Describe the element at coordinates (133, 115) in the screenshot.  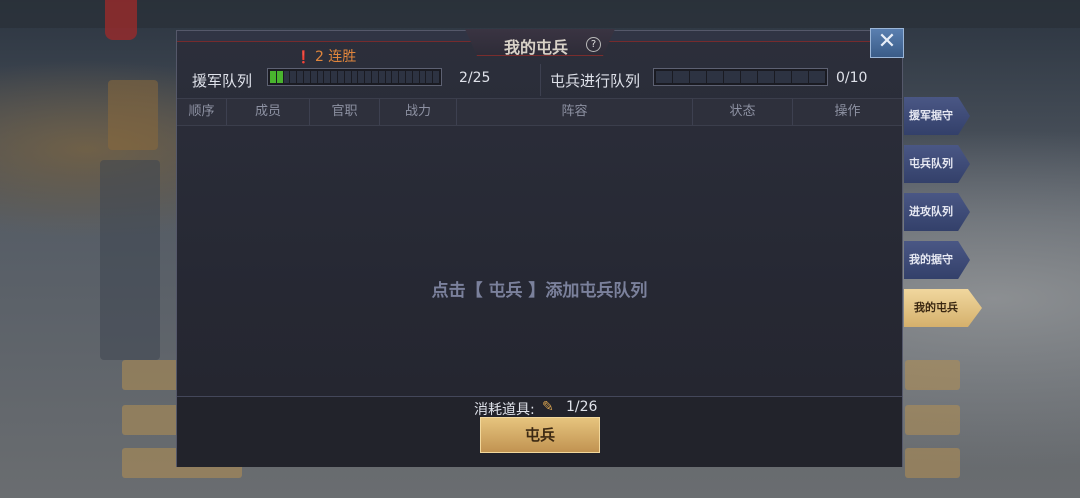
I see `background-card` at that location.